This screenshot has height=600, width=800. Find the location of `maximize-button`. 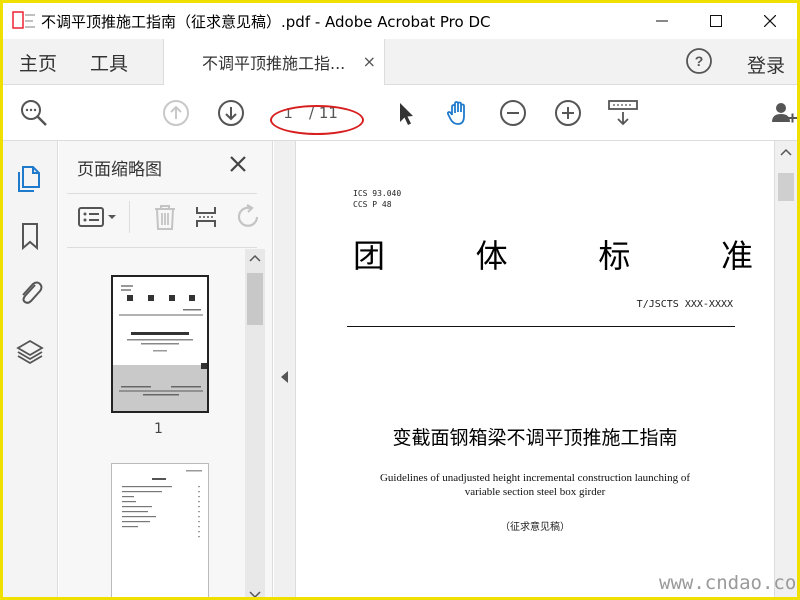

maximize-button is located at coordinates (716, 21).